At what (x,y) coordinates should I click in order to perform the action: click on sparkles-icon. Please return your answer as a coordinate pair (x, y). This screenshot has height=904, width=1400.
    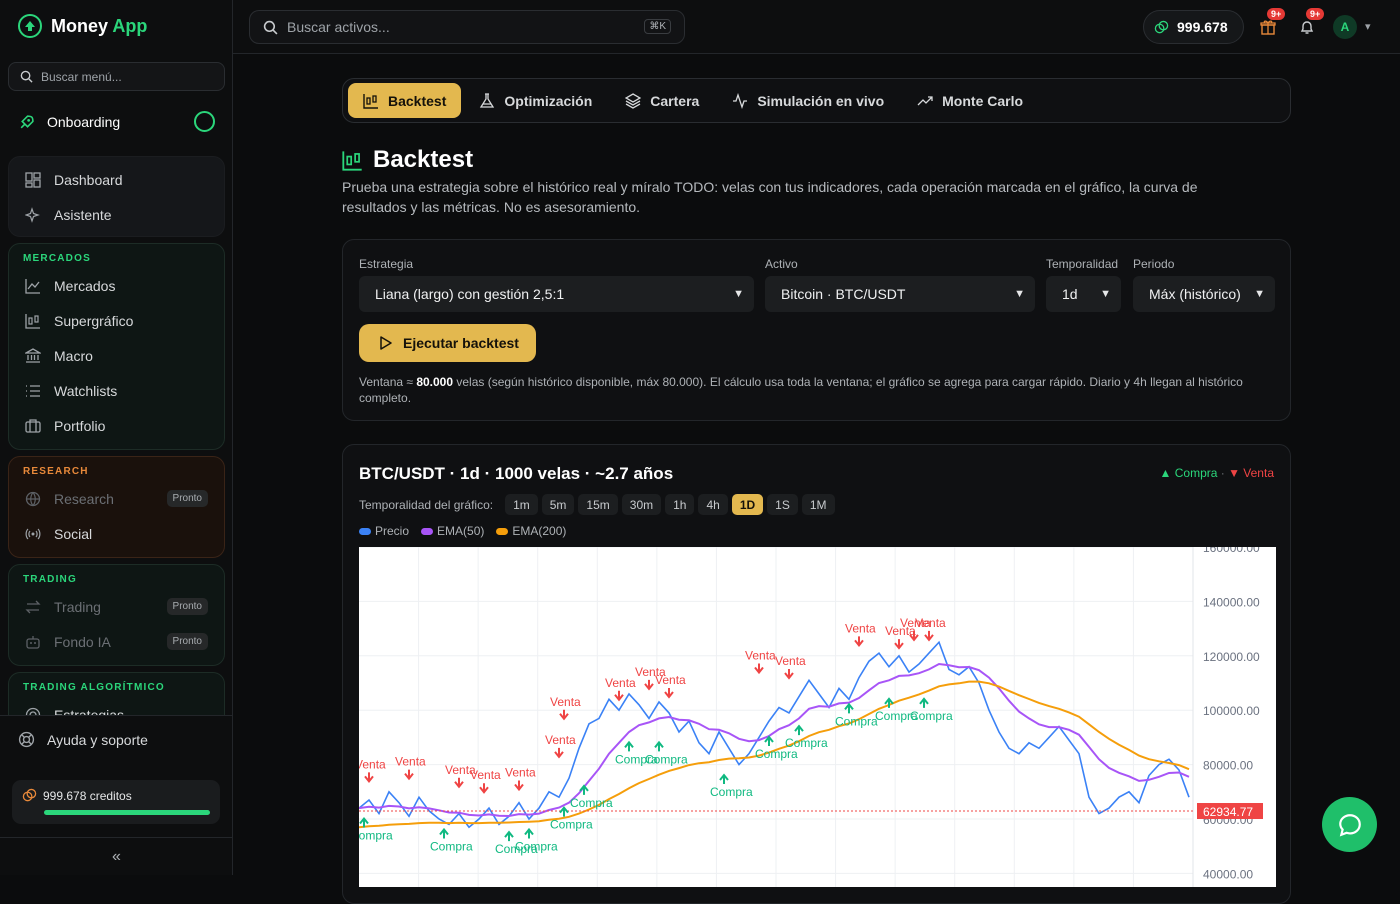
    Looking at the image, I should click on (32, 214).